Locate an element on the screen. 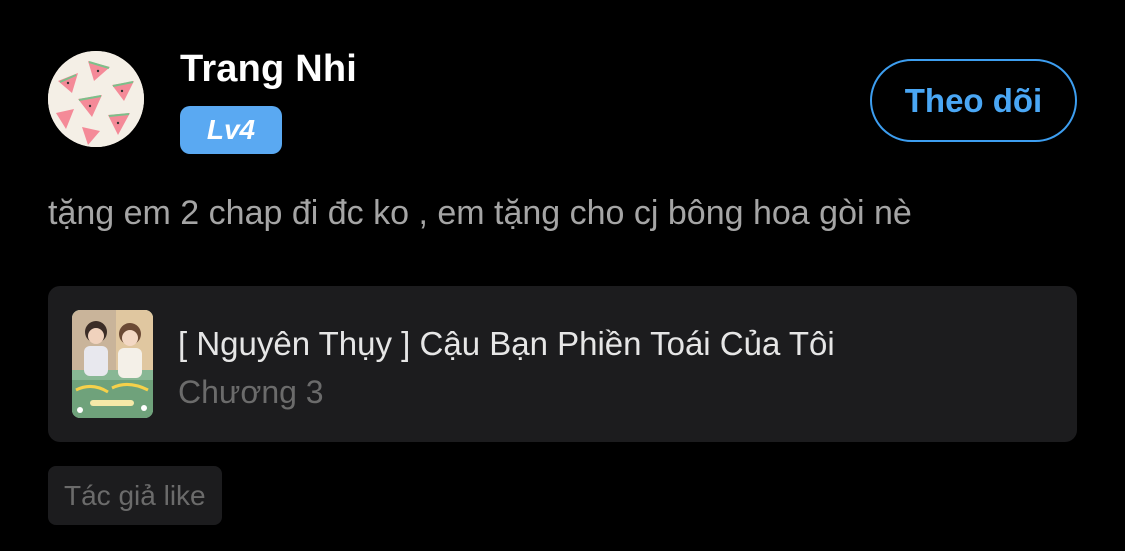  story-chapter: Chương 3 is located at coordinates (251, 392).